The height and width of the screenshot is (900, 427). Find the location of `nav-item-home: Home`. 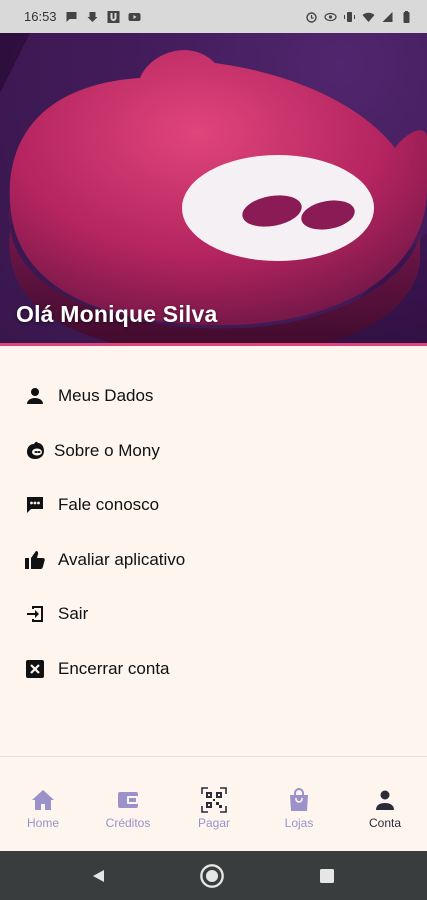

nav-item-home: Home is located at coordinates (43, 808).